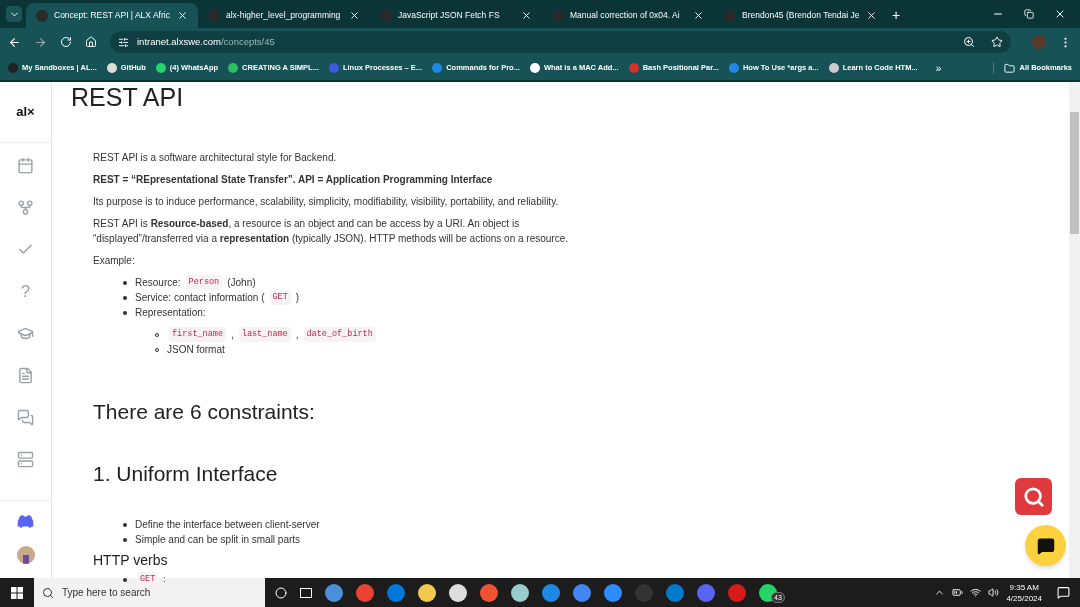 This screenshot has height=607, width=1080. I want to click on tab-title: Brendon45 (Brendon Tendai Je, so click(801, 15).